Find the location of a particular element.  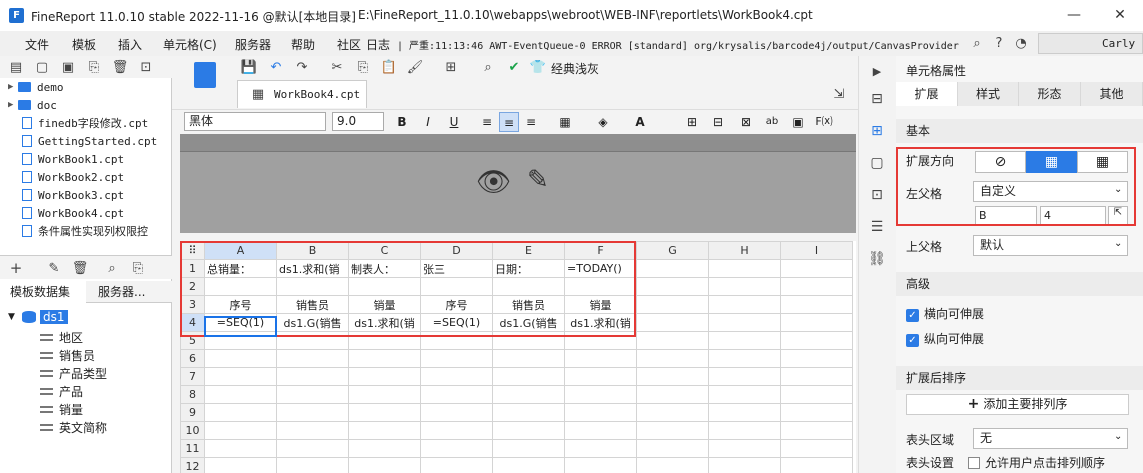

theme-label: 经典浅灰 is located at coordinates (575, 68).